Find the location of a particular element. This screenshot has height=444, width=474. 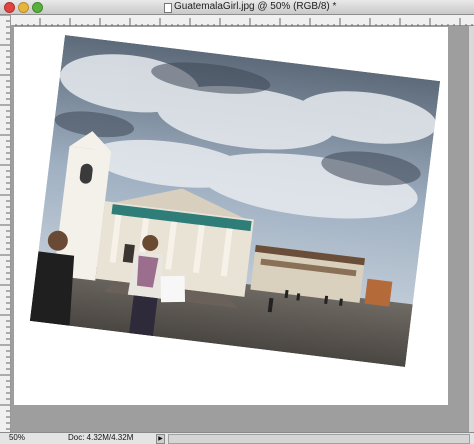

status-bar: 50% Doc: 4.32M/4.32M ▶ is located at coordinates (237, 438).